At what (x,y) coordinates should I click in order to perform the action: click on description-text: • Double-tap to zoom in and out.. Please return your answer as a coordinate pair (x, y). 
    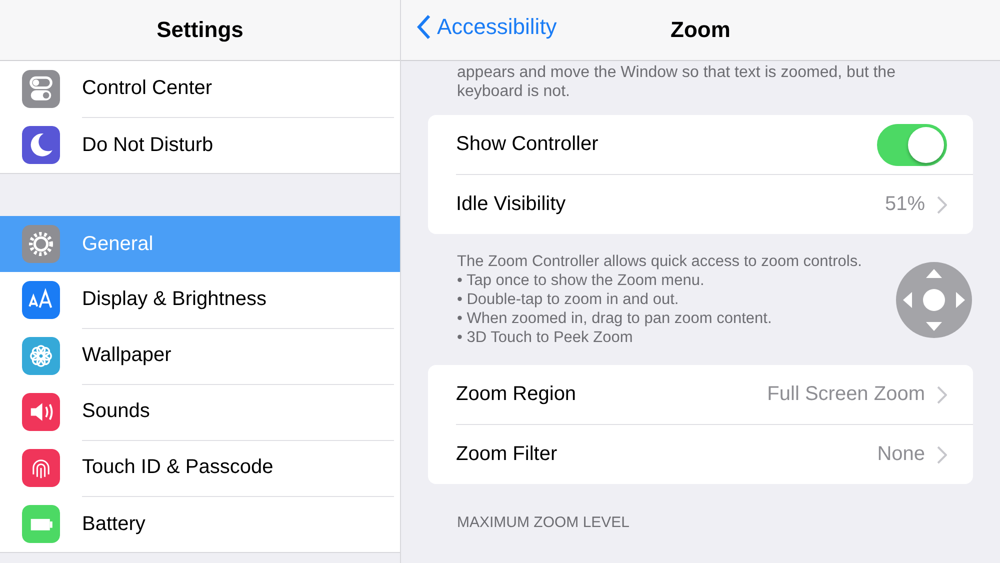
    Looking at the image, I should click on (568, 299).